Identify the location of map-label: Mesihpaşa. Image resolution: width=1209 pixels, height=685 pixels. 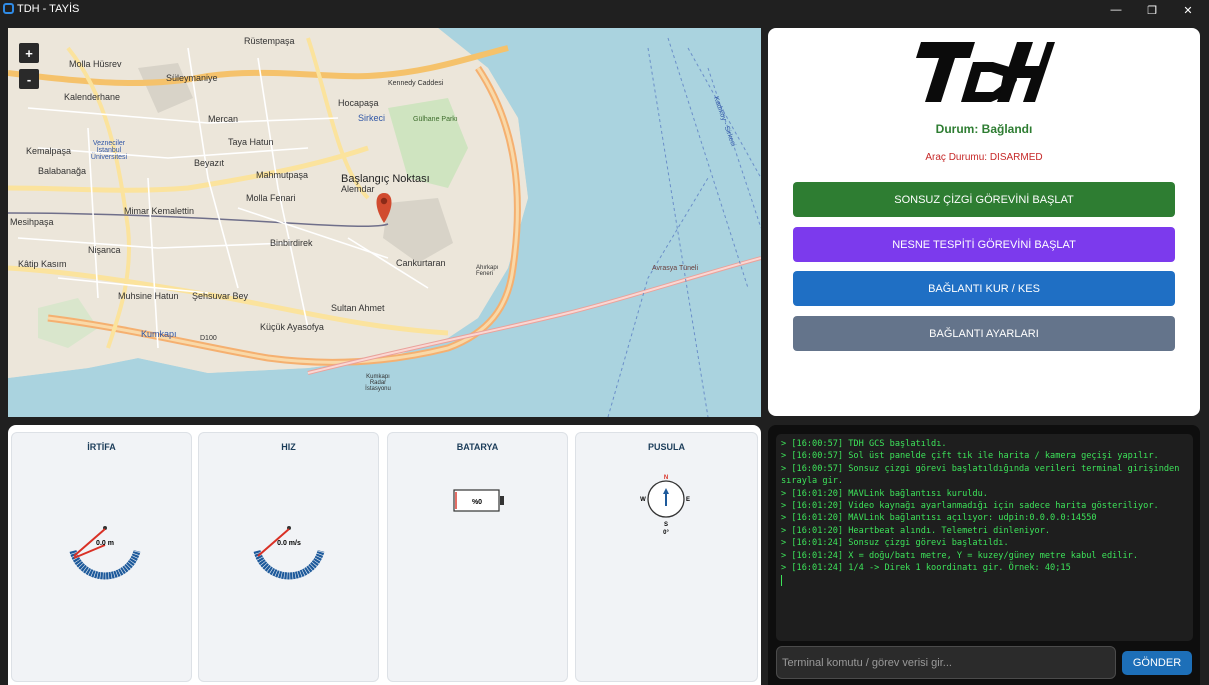
(32, 222).